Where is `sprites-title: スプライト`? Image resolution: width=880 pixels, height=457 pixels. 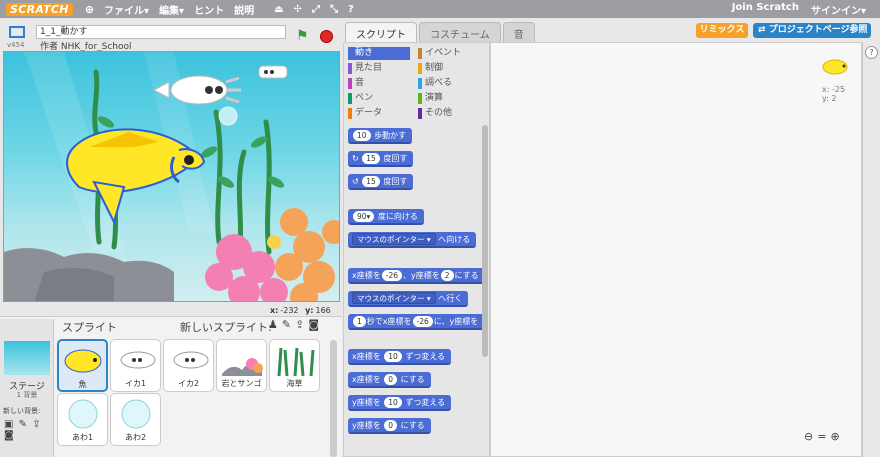 sprites-title: スプライト is located at coordinates (89, 327).